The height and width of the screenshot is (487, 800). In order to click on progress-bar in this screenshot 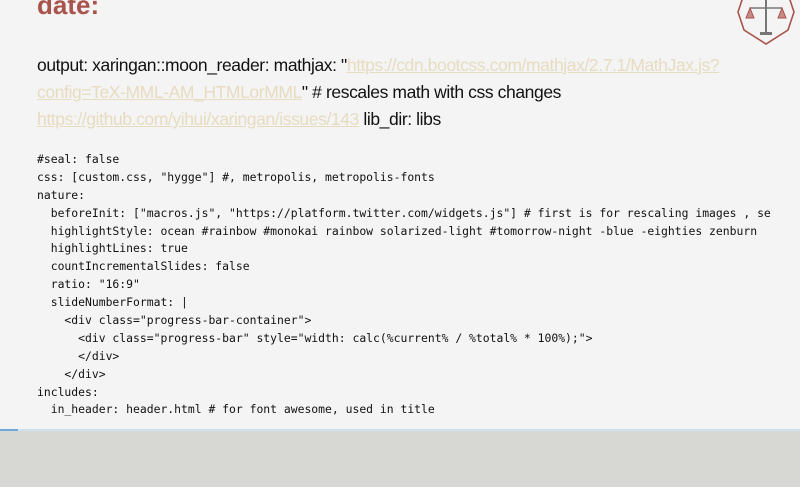, I will do `click(9, 430)`.